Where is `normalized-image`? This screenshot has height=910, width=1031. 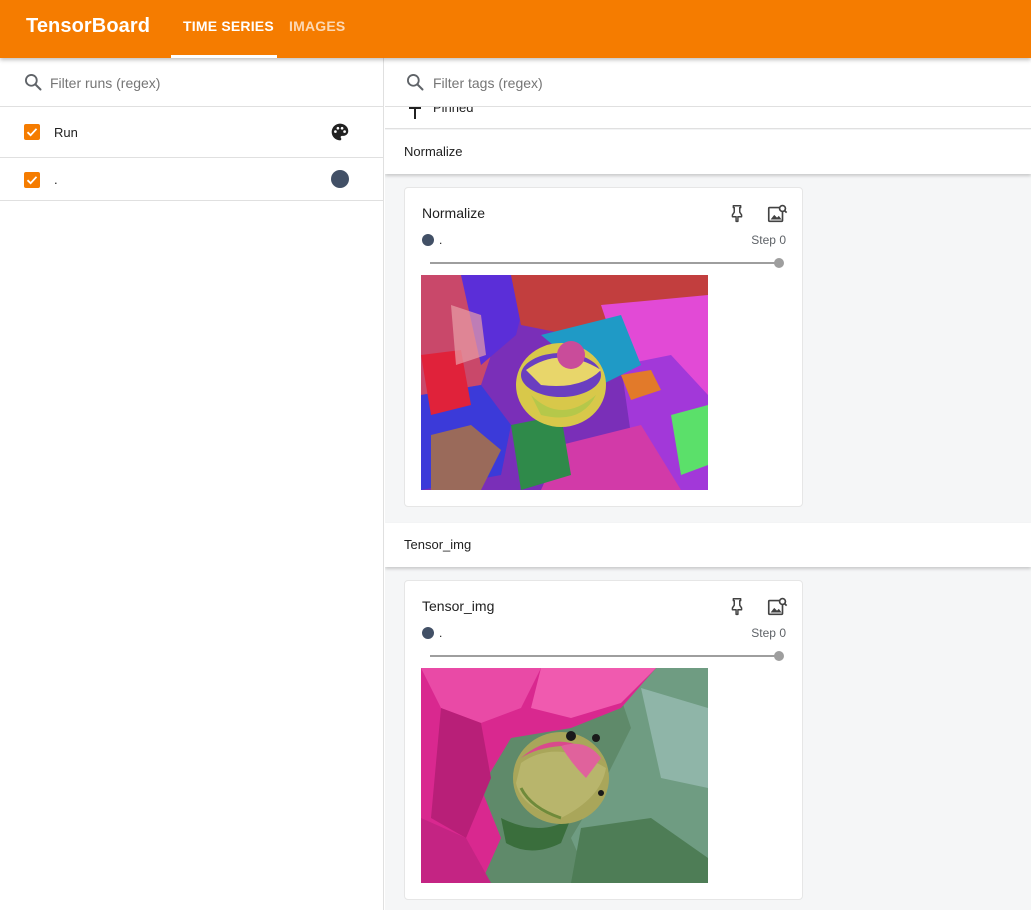 normalized-image is located at coordinates (564, 382).